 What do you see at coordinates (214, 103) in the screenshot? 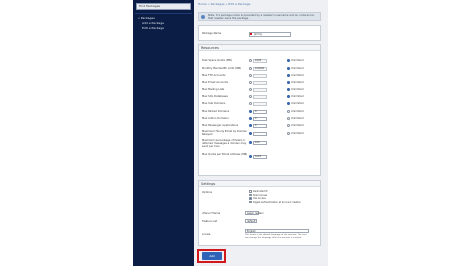
I see `resource-label: Max Sub Domains` at bounding box center [214, 103].